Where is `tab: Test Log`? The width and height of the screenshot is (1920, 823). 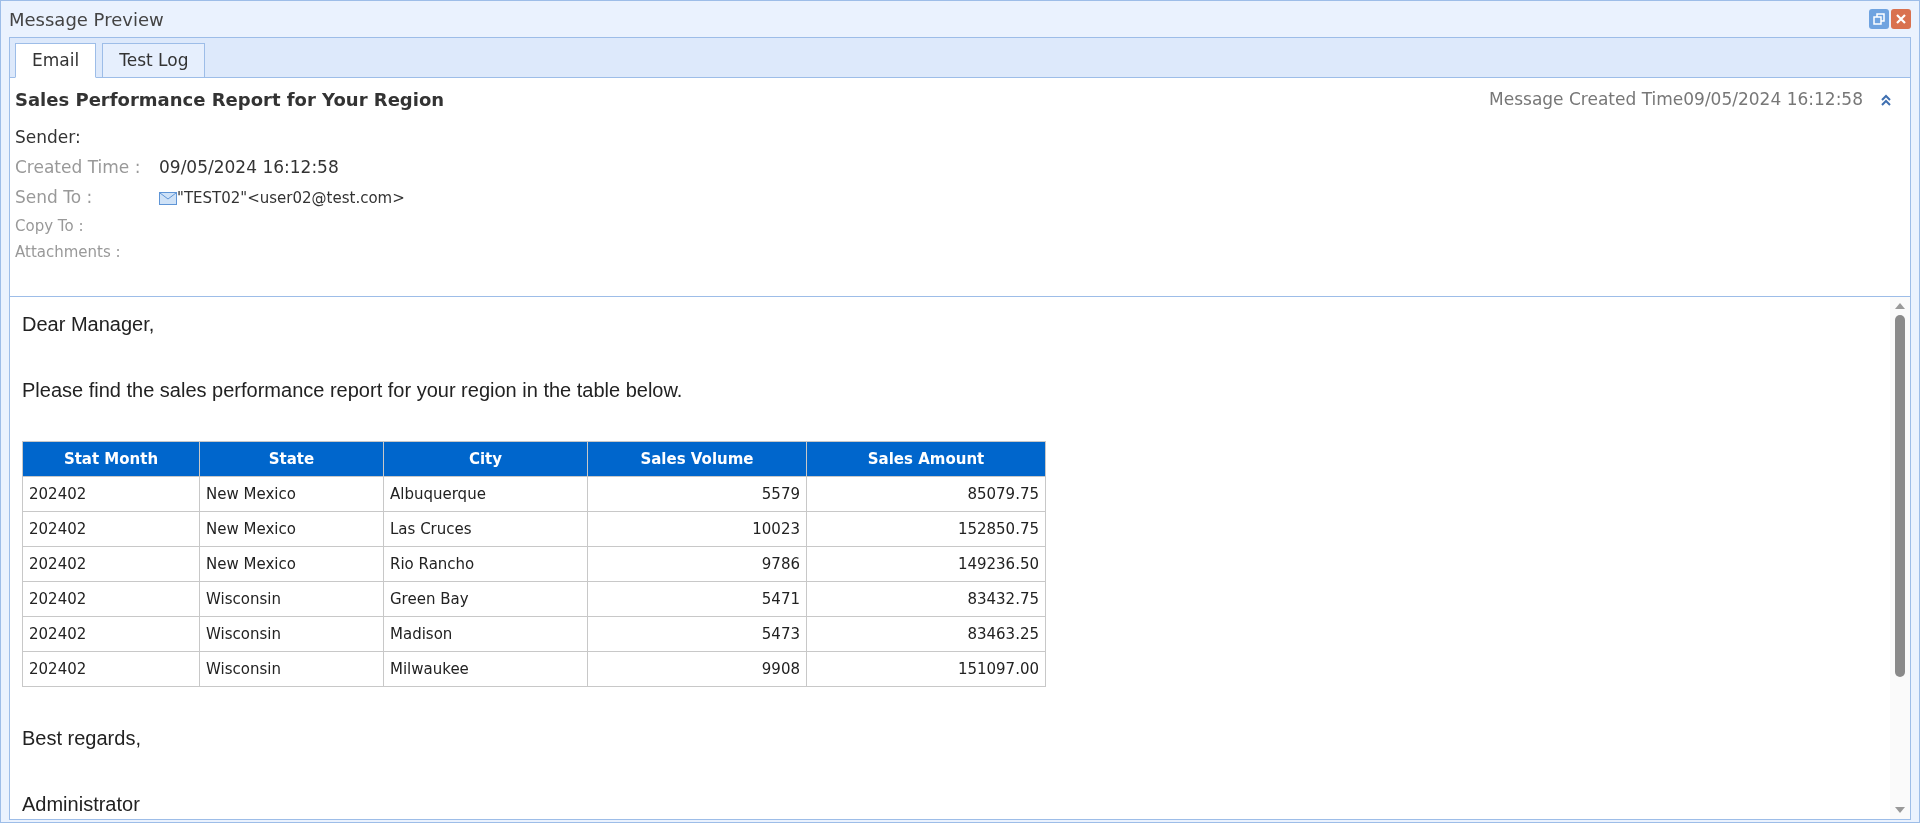
tab: Test Log is located at coordinates (154, 60).